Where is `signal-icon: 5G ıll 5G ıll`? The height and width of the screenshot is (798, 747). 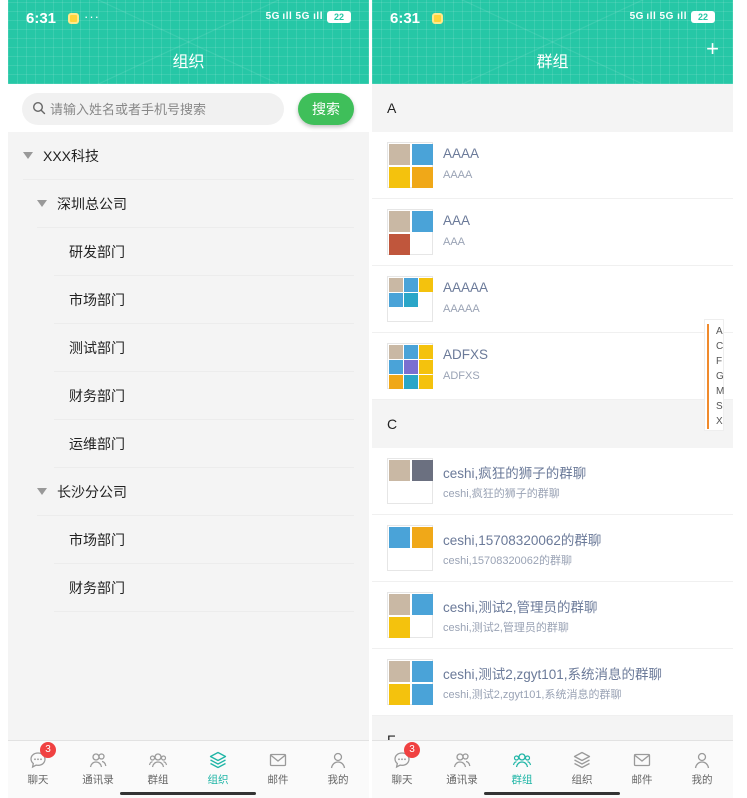
signal-icon: 5G ıll 5G ıll is located at coordinates (294, 16).